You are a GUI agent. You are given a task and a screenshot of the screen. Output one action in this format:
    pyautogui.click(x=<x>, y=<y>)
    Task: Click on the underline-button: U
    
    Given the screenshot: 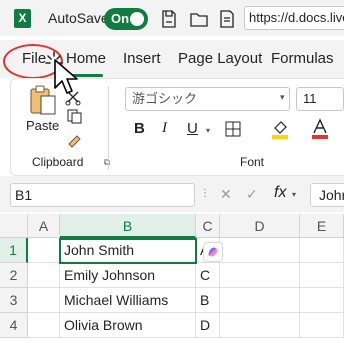 What is the action you would take?
    pyautogui.click(x=192, y=128)
    